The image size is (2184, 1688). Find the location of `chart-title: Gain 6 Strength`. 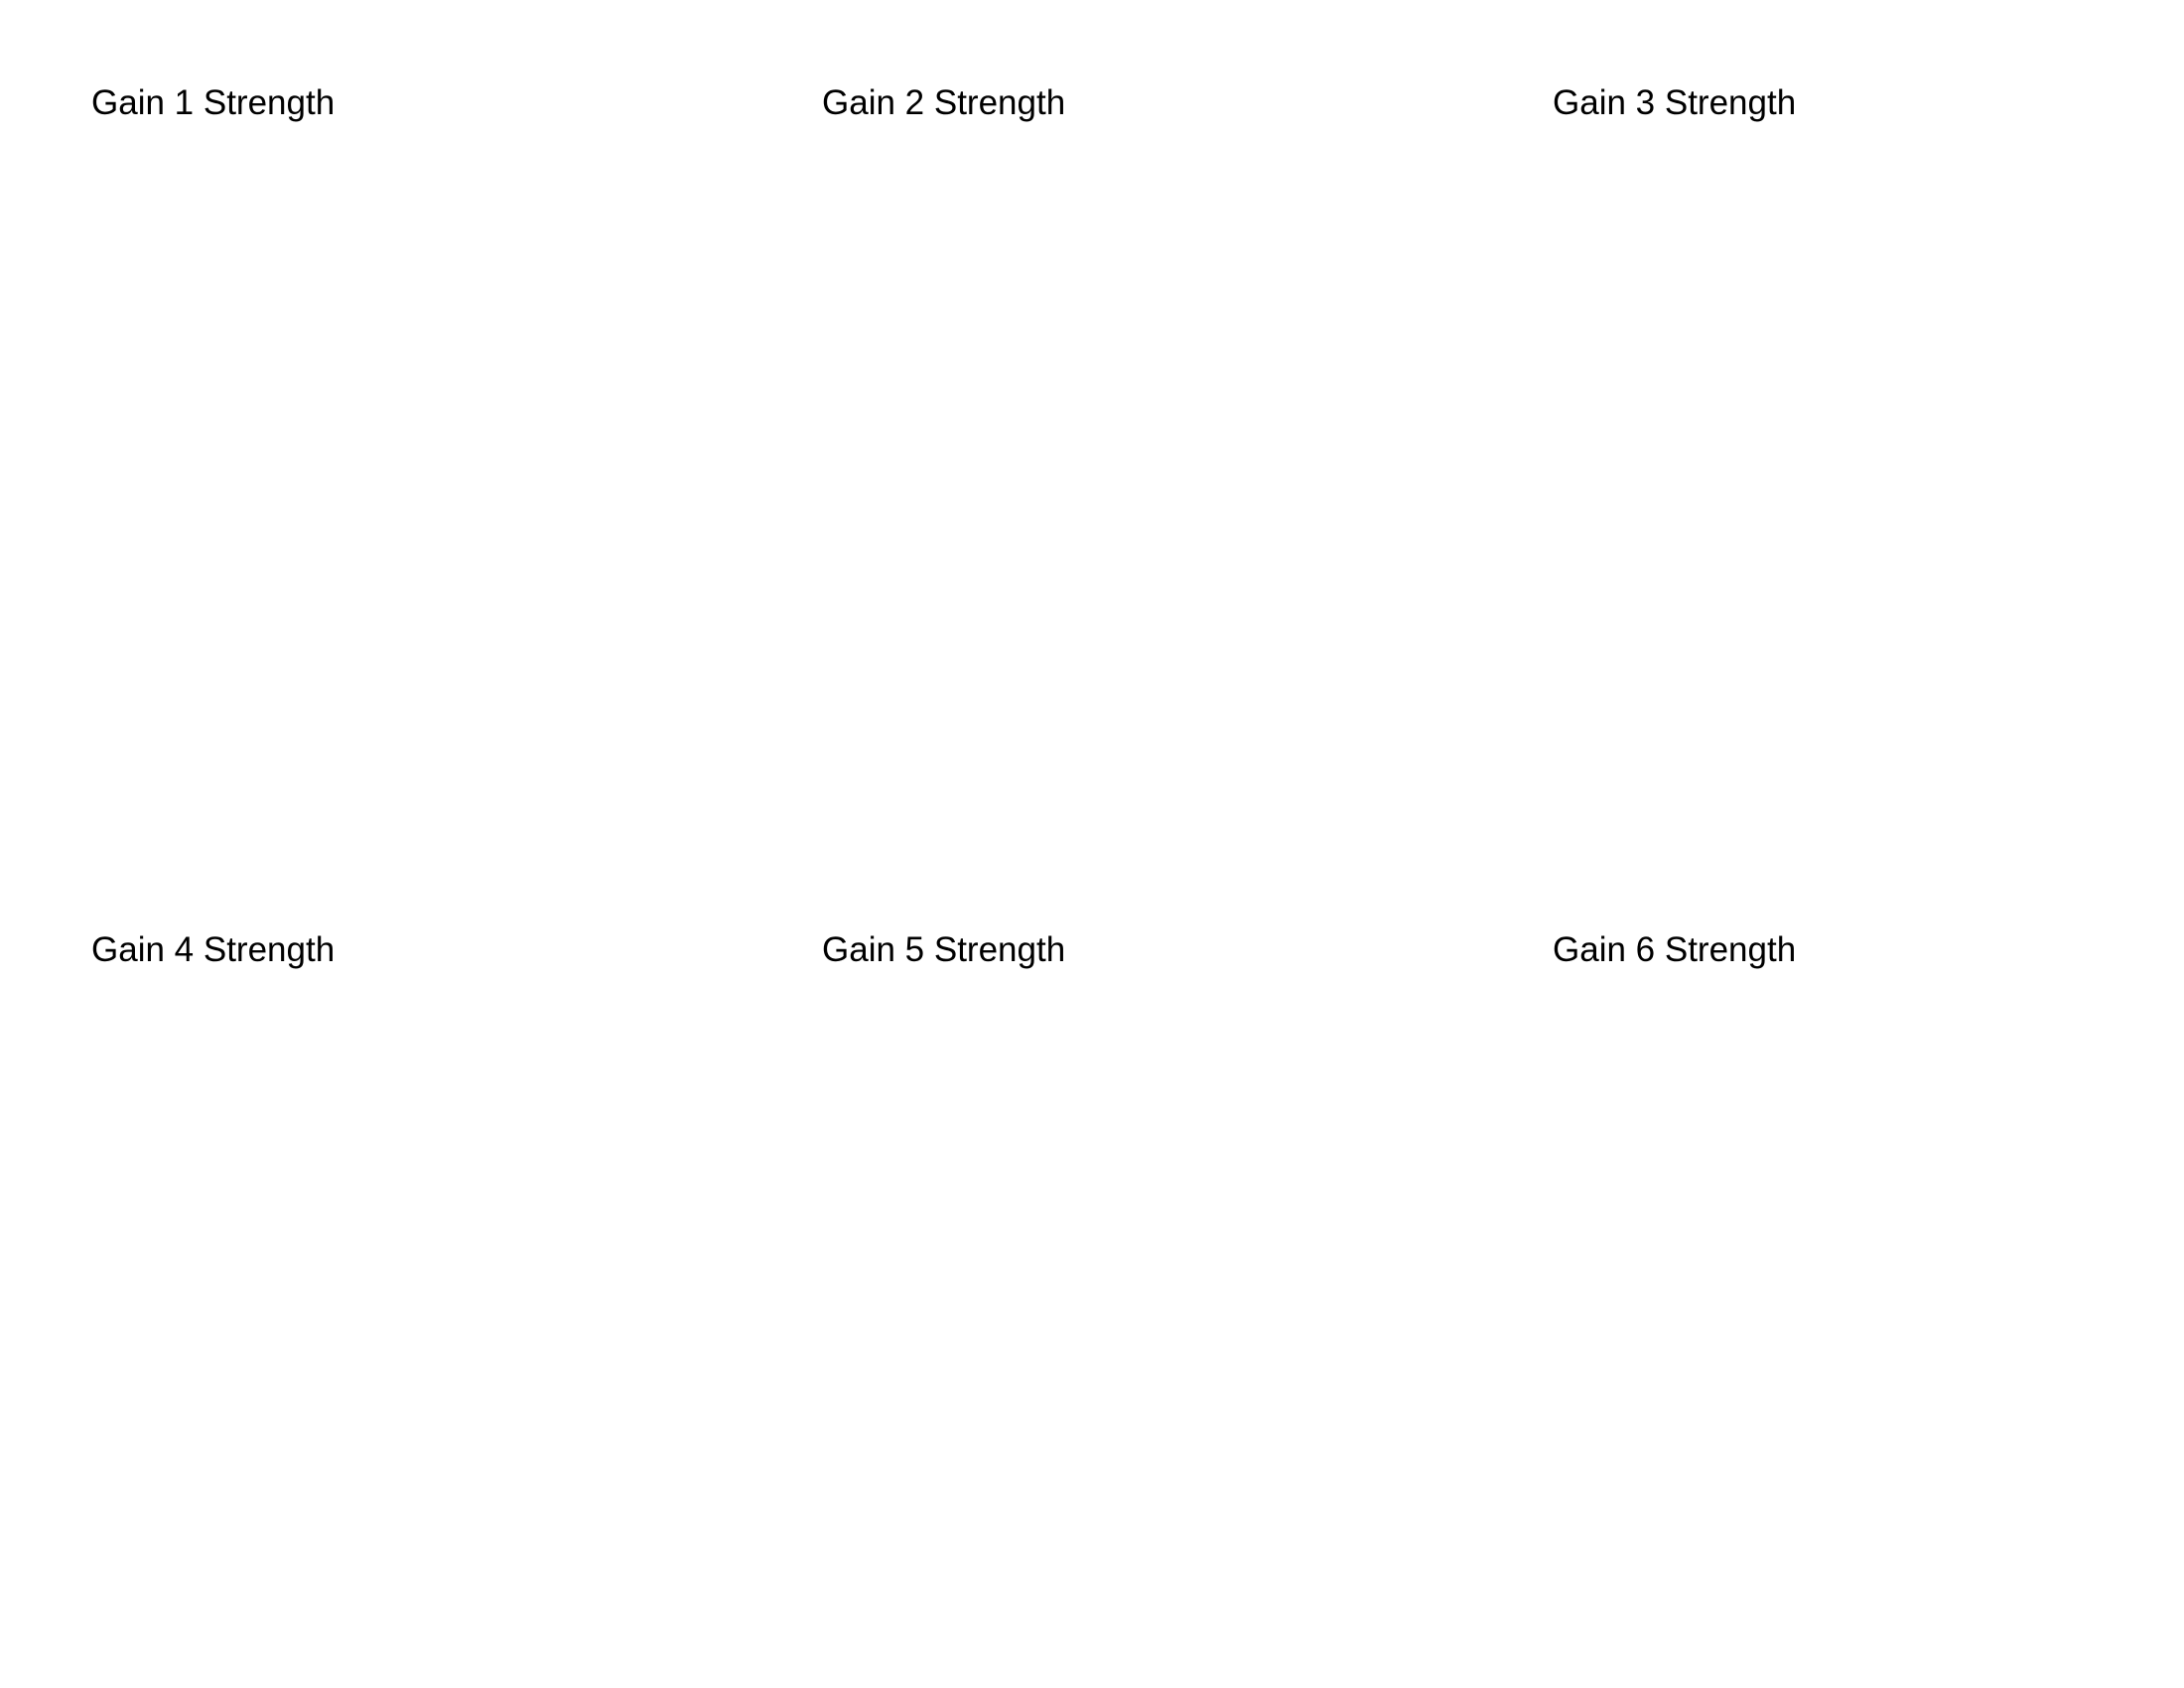

chart-title: Gain 6 Strength is located at coordinates (1675, 949).